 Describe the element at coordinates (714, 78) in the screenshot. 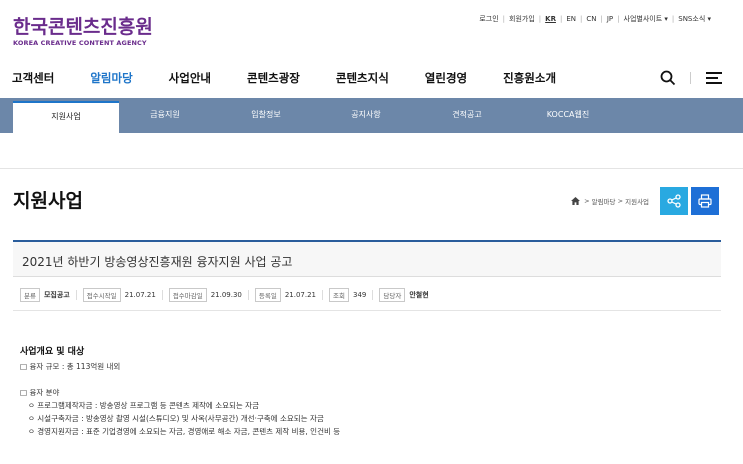

I see `hamburger-menu-icon` at that location.